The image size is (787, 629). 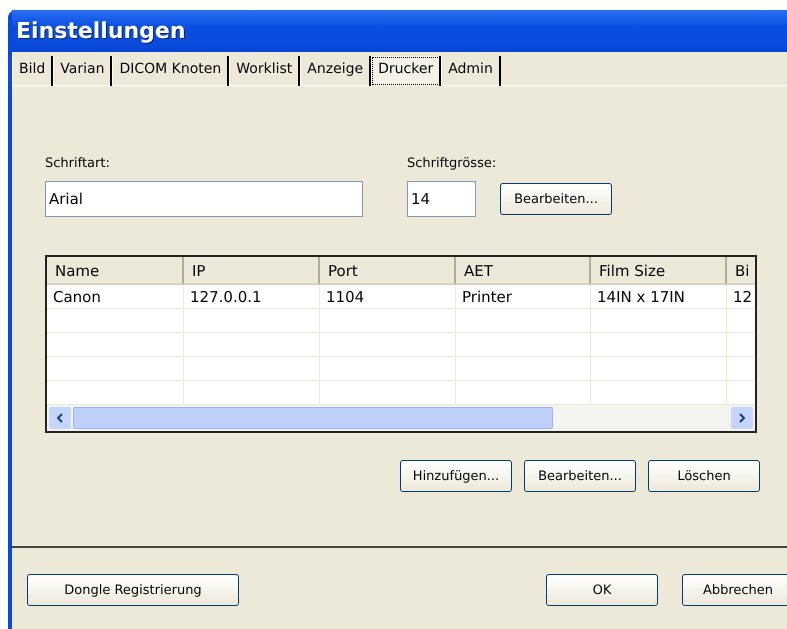 What do you see at coordinates (204, 199) in the screenshot?
I see `input-field: Arial` at bounding box center [204, 199].